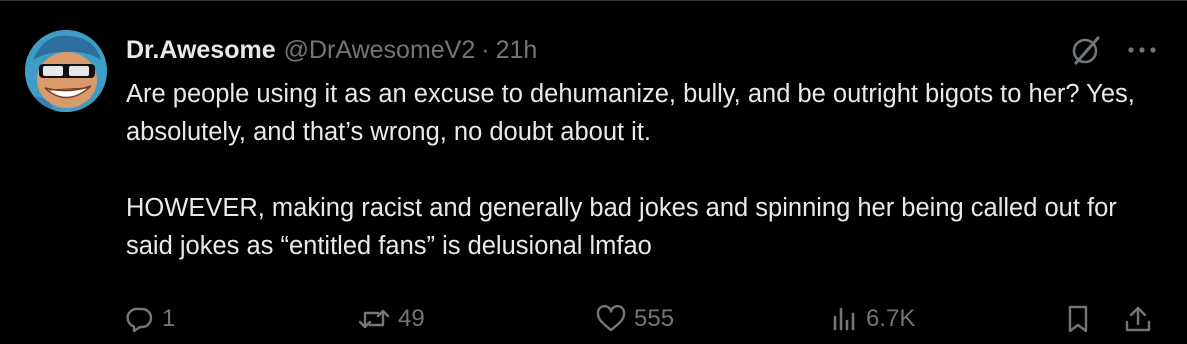 The image size is (1187, 344). I want to click on reply-count: 1, so click(169, 318).